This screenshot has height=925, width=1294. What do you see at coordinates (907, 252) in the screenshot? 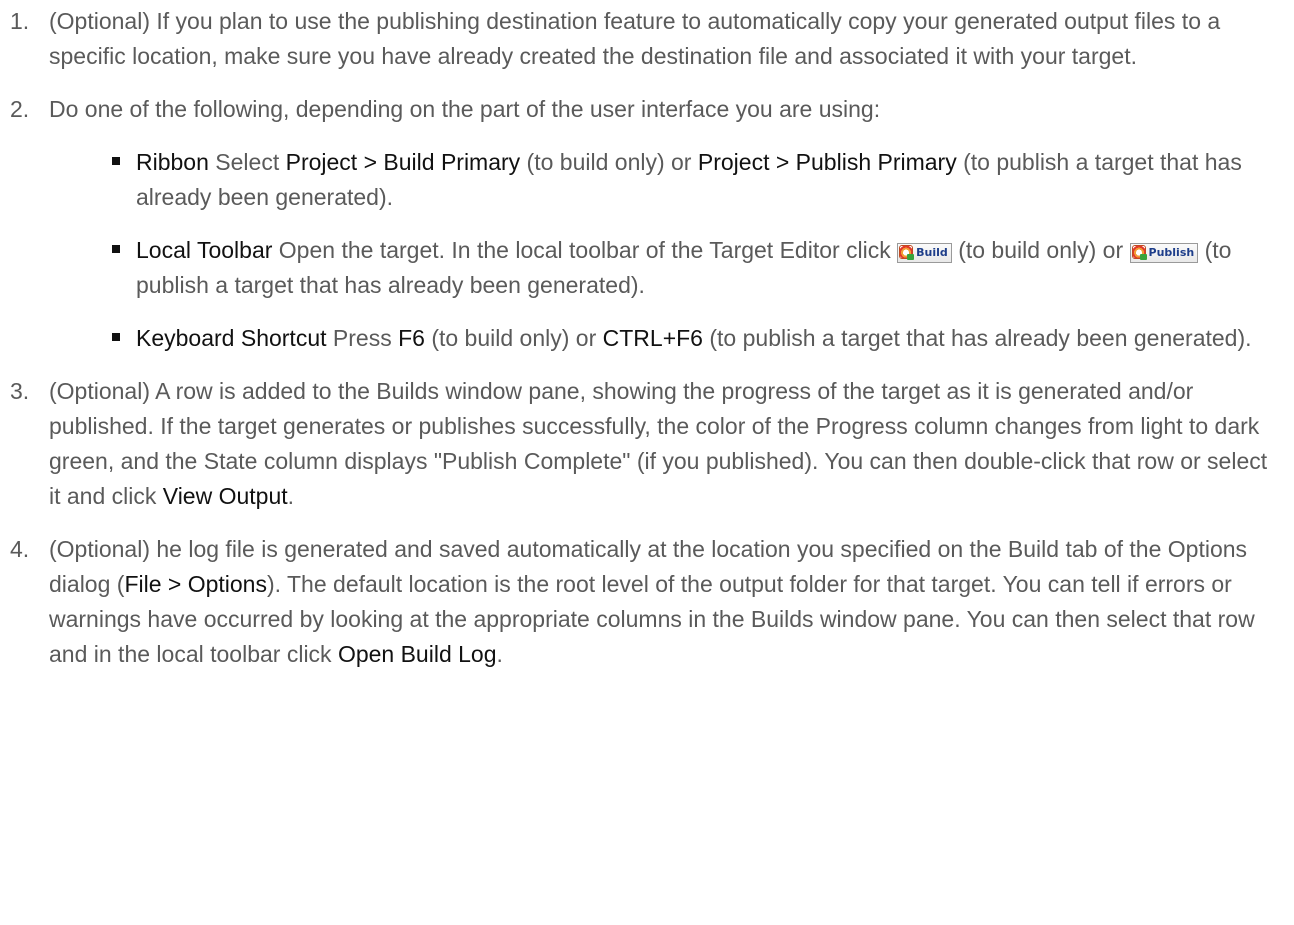
I see `build-icon` at bounding box center [907, 252].